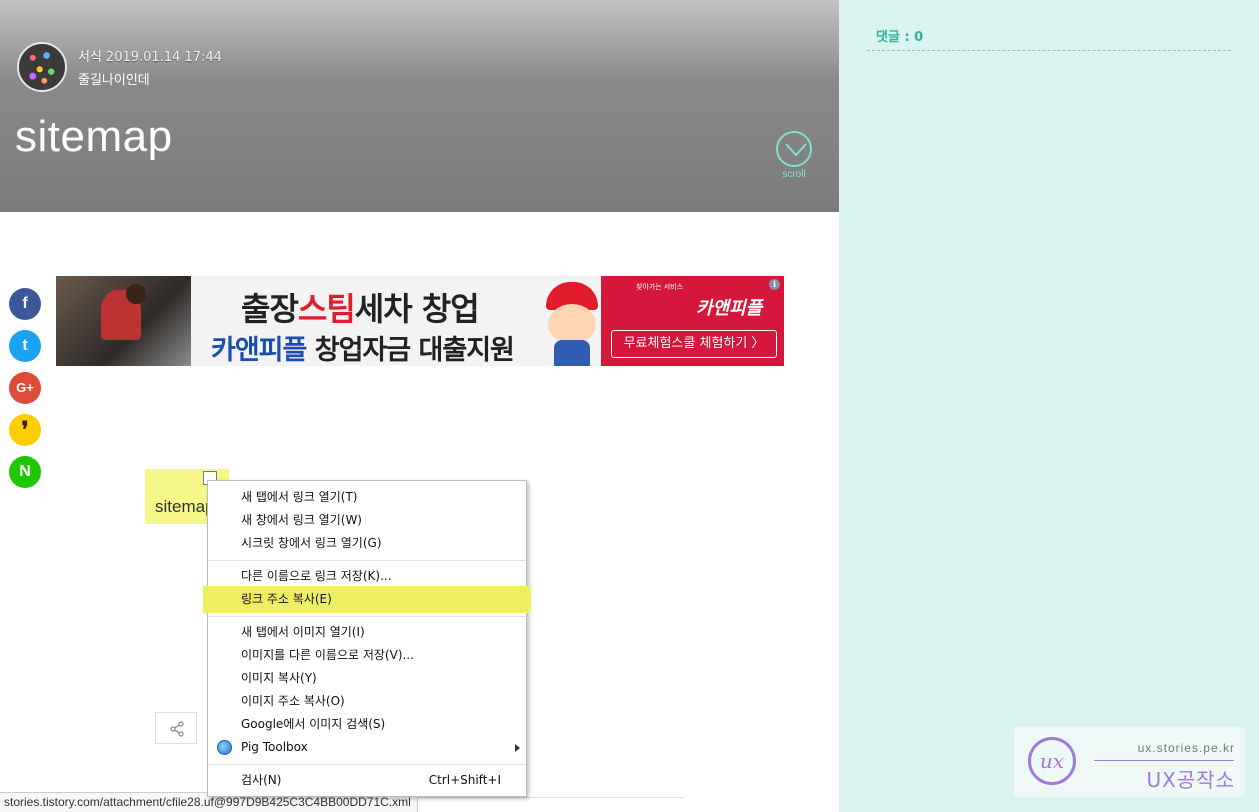 Image resolution: width=1259 pixels, height=812 pixels. Describe the element at coordinates (367, 599) in the screenshot. I see `menu-item-copy-link-address: 링크 주소 복사(E)` at that location.